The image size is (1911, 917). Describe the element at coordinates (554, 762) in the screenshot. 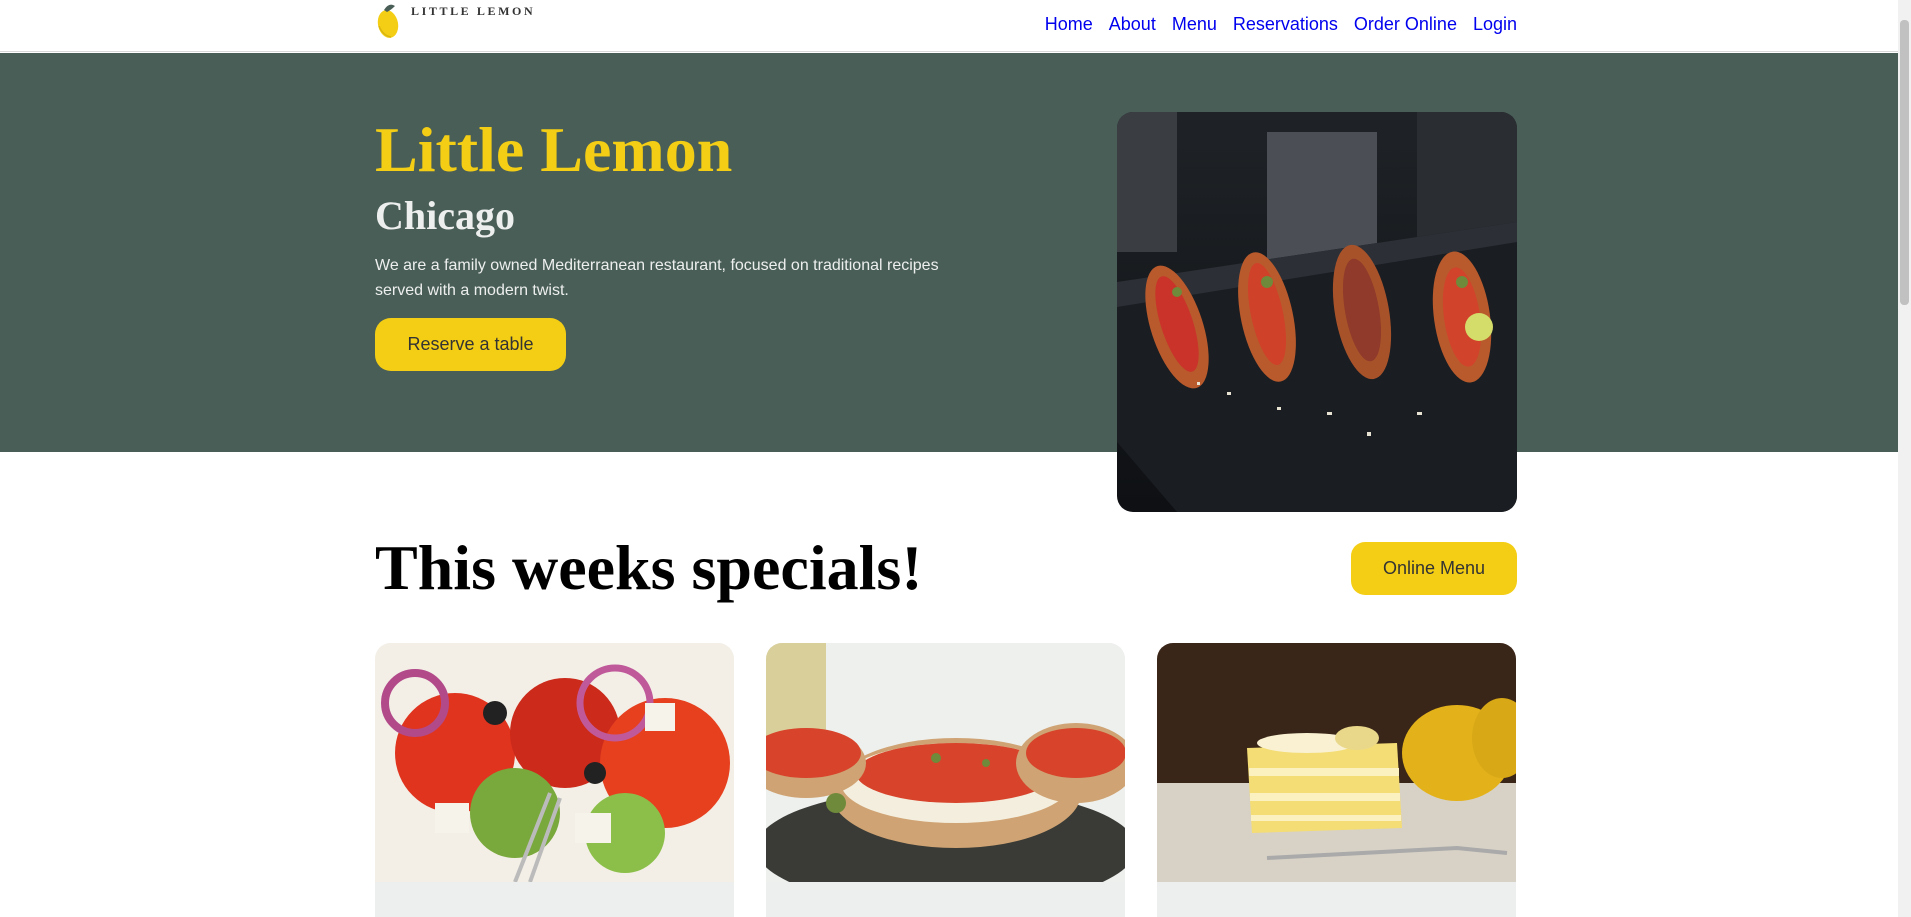

I see `greek-salad-image` at that location.